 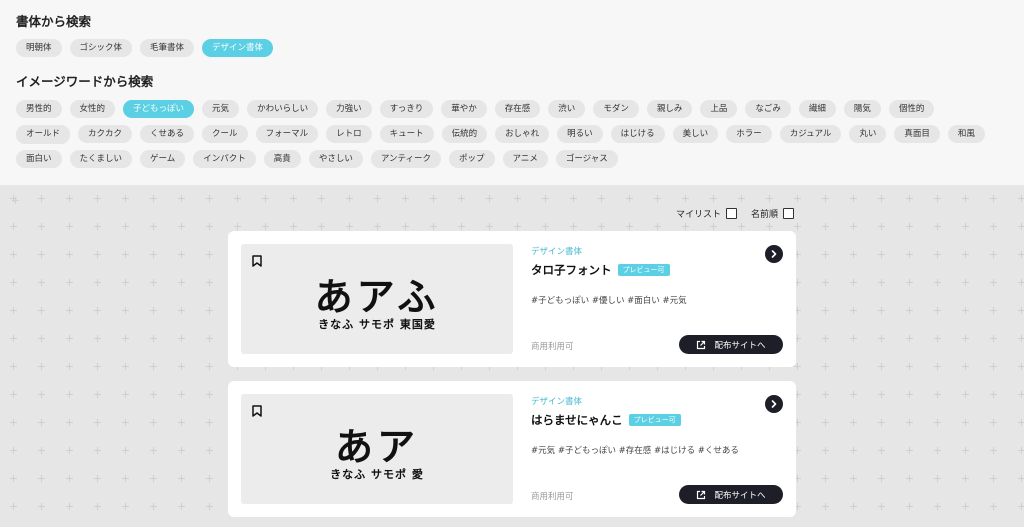 I want to click on preview-badge: プレビュー可, so click(x=654, y=420).